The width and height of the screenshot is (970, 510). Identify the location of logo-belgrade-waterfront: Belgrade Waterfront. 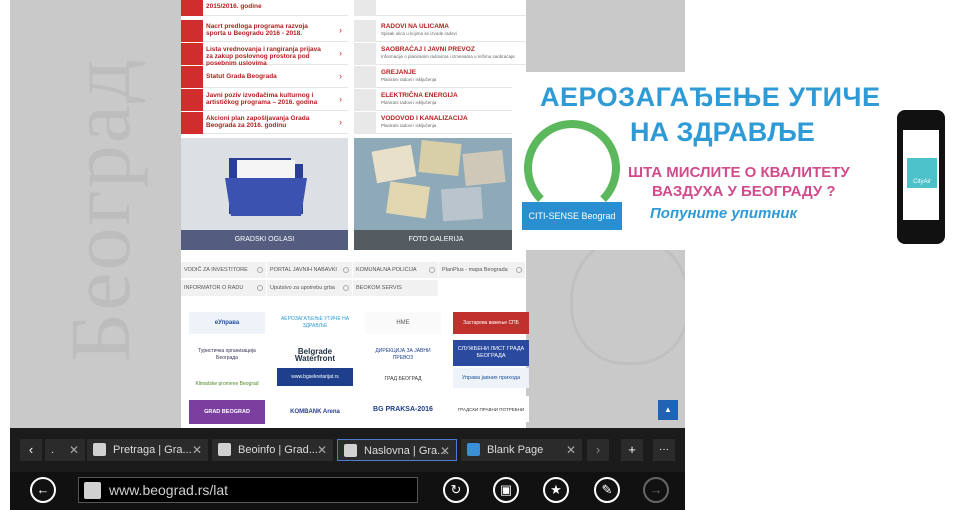
(315, 355).